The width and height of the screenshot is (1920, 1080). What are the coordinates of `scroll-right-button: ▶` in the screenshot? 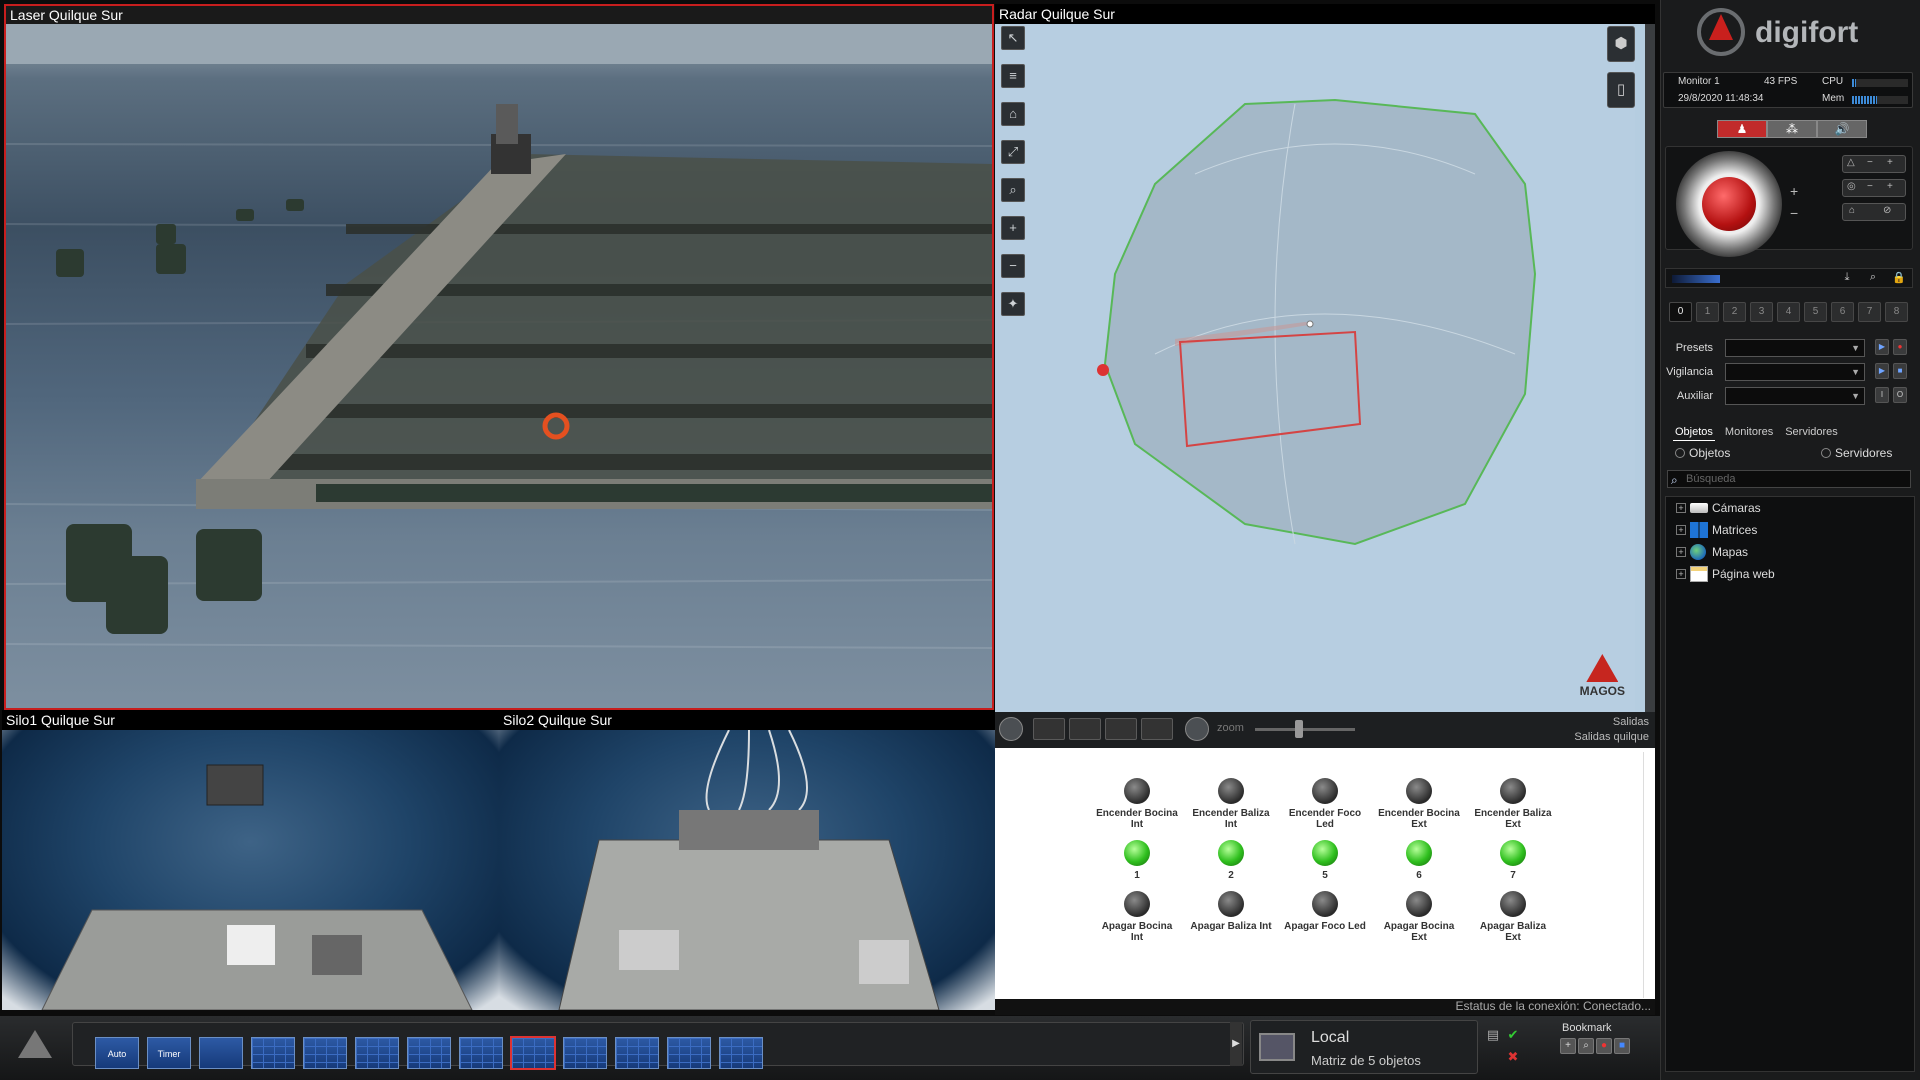 It's located at (1236, 1044).